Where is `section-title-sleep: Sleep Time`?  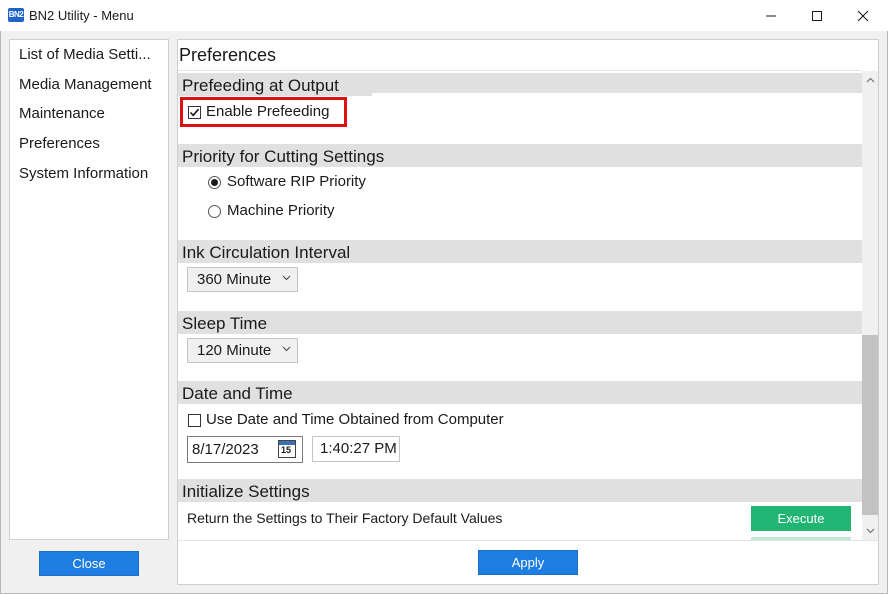 section-title-sleep: Sleep Time is located at coordinates (225, 323).